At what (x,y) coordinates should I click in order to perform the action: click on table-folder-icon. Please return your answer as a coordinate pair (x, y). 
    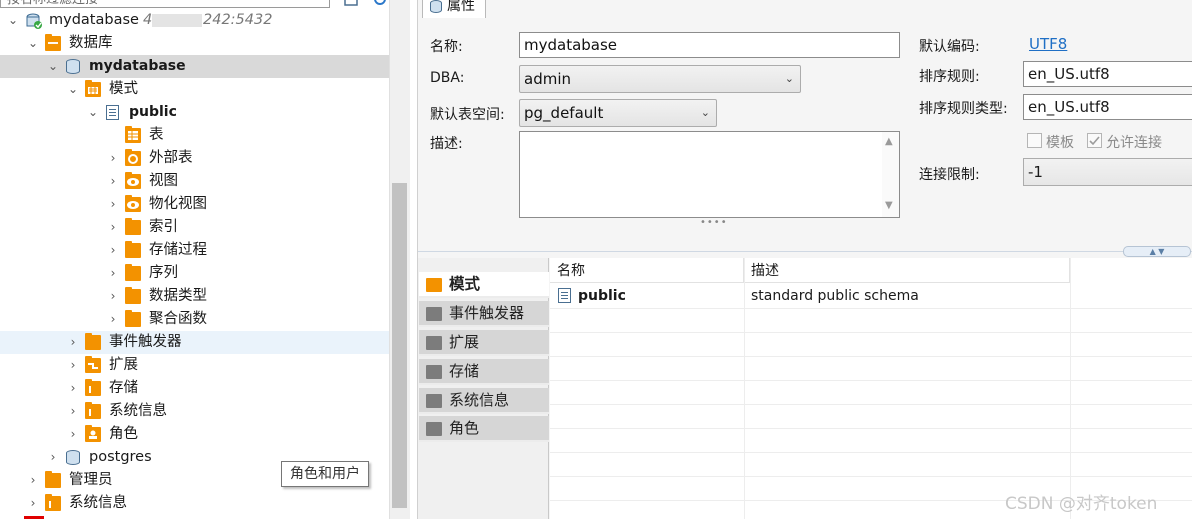
    Looking at the image, I should click on (133, 134).